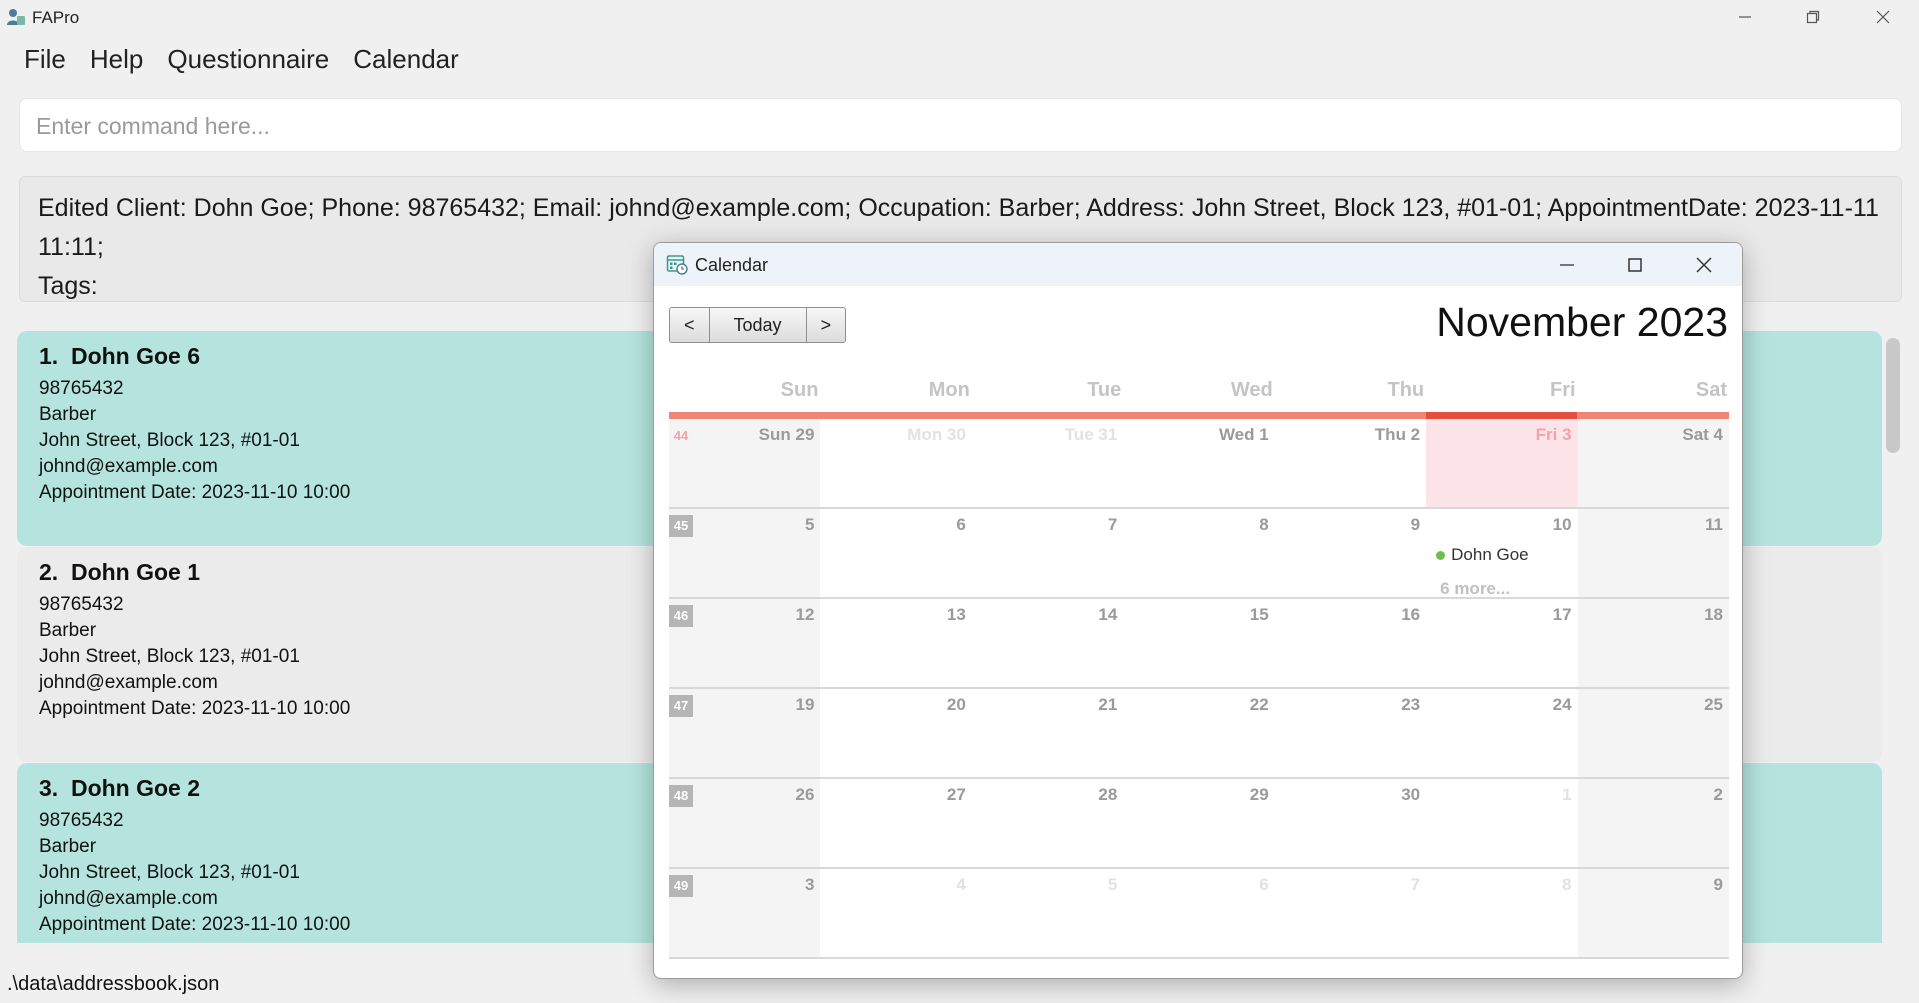 The image size is (1919, 1003). Describe the element at coordinates (1745, 17) in the screenshot. I see `minimize-button` at that location.